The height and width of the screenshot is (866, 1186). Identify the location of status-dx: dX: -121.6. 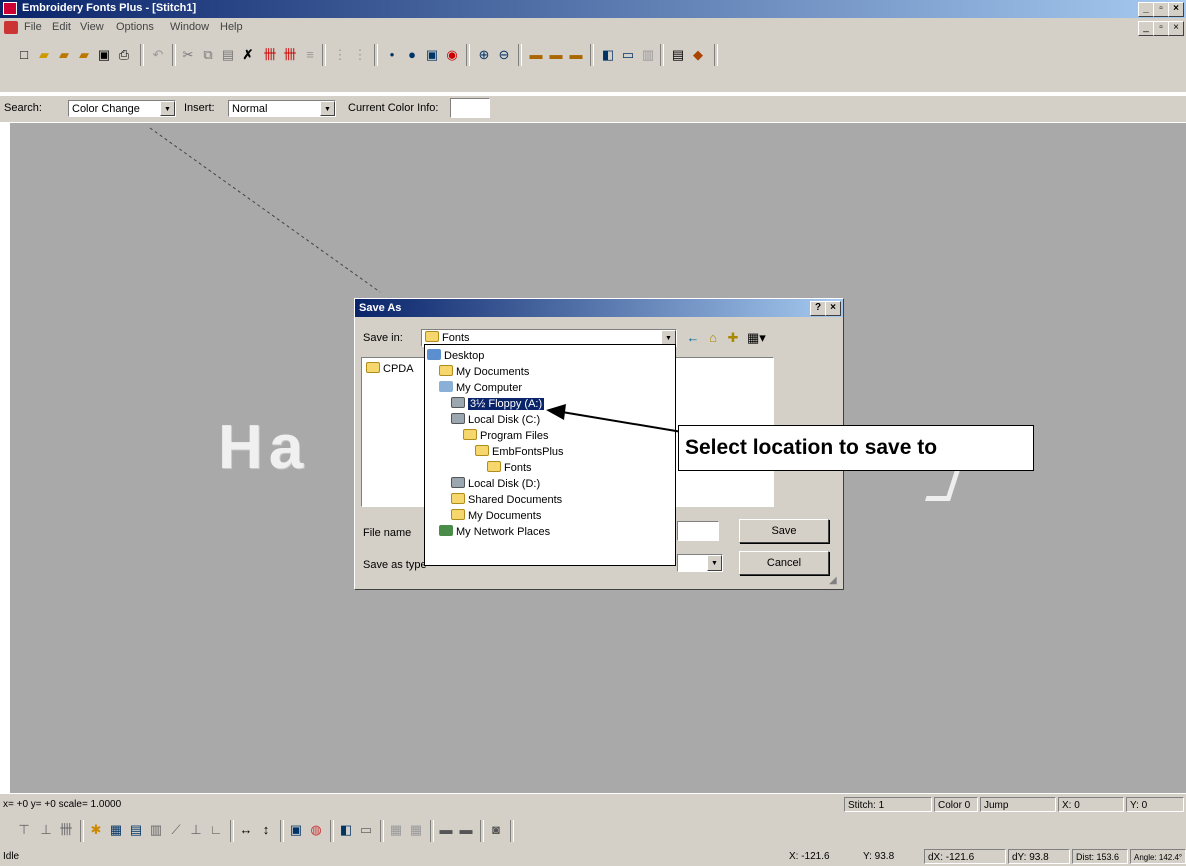
(965, 856).